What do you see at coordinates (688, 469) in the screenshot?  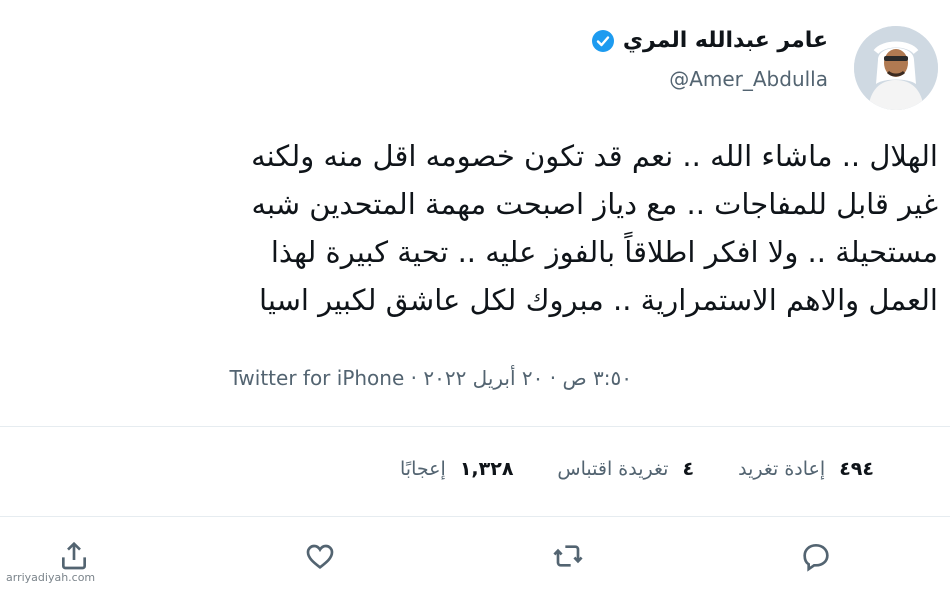 I see `quotes-count: ٤` at bounding box center [688, 469].